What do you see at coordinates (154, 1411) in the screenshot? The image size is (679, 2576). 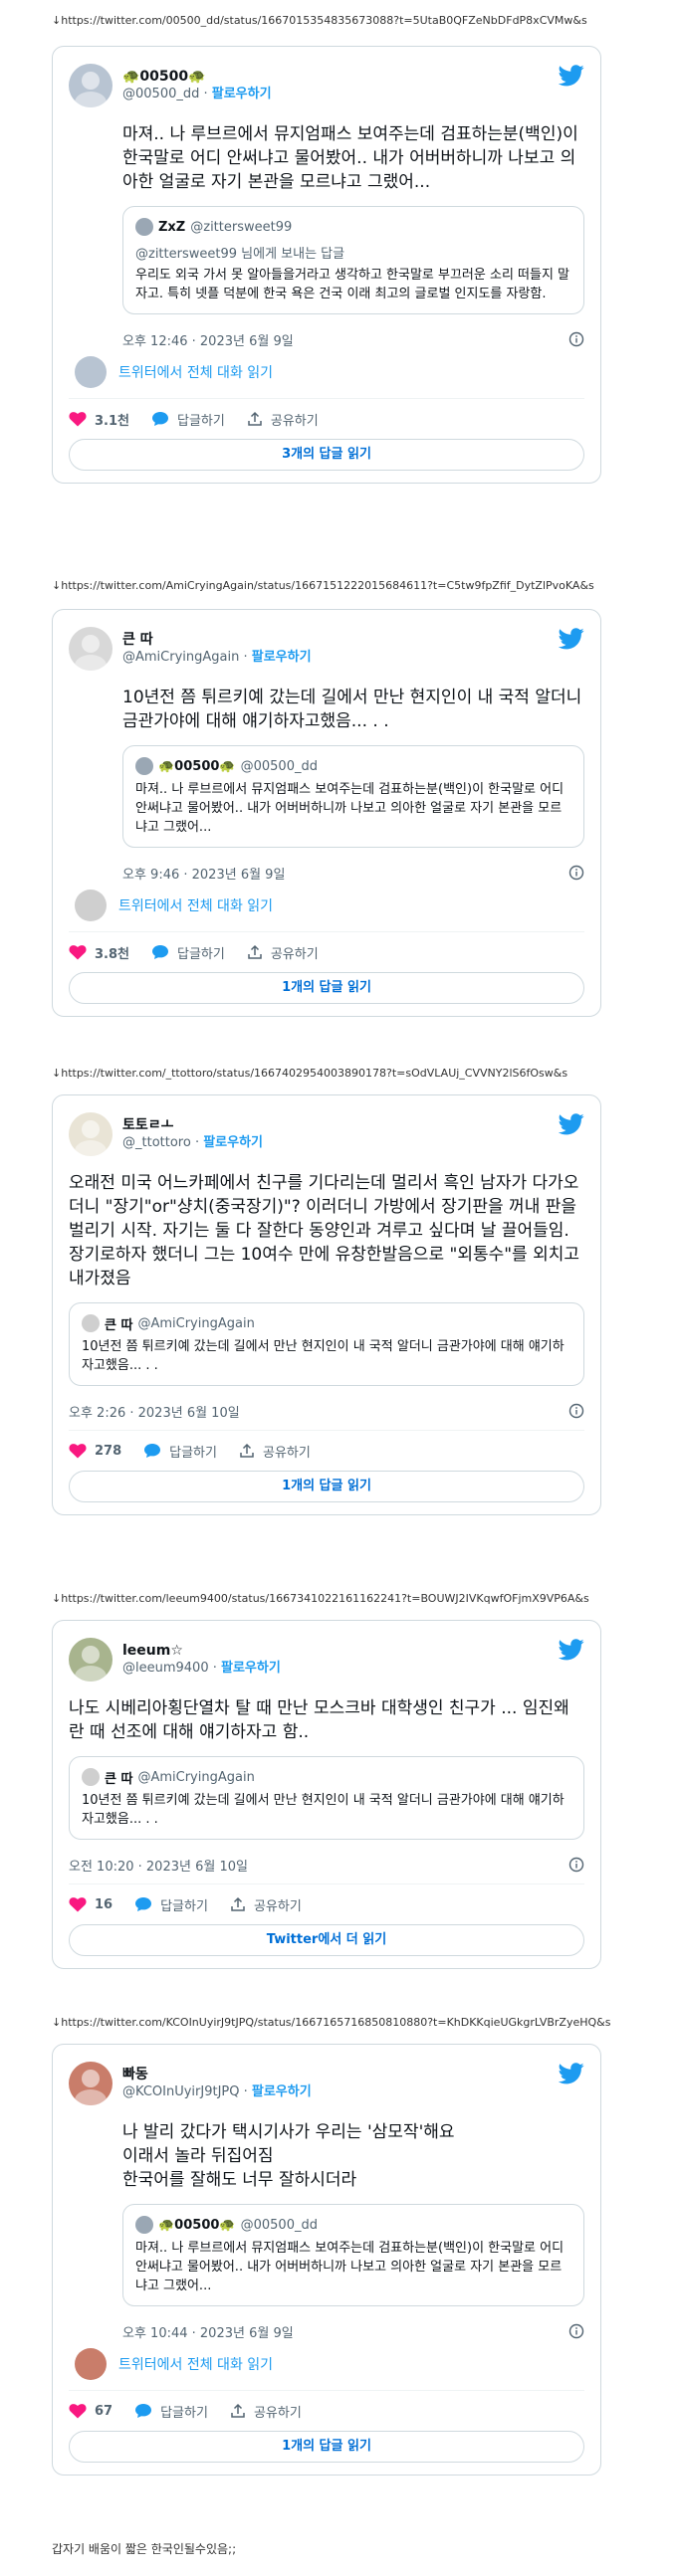 I see `timestamp: 오후 2:26 · 2023년 6월 10일` at bounding box center [154, 1411].